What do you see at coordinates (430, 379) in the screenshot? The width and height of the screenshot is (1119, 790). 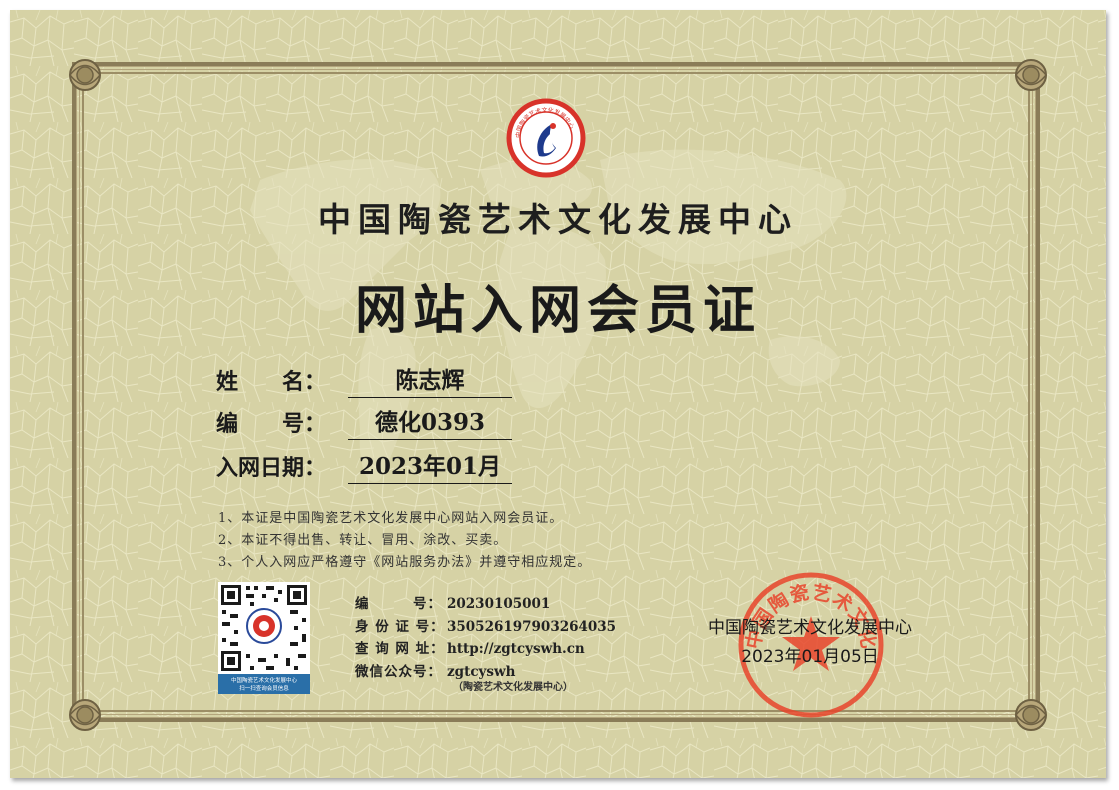 I see `field-name-value: 陈志辉` at bounding box center [430, 379].